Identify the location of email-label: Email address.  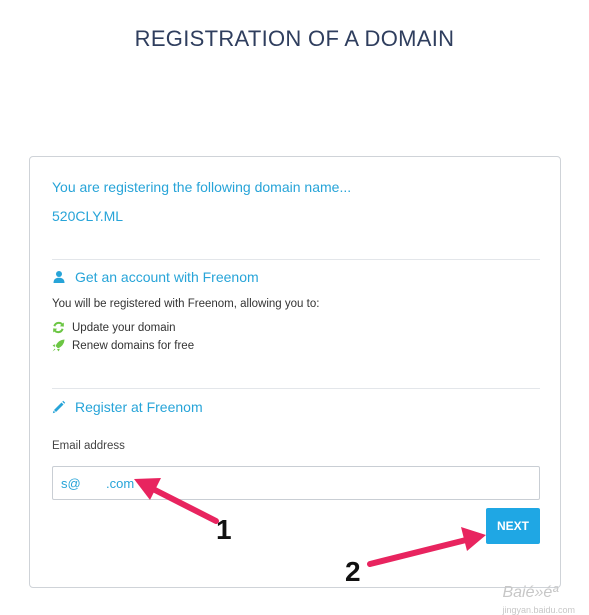
(88, 446).